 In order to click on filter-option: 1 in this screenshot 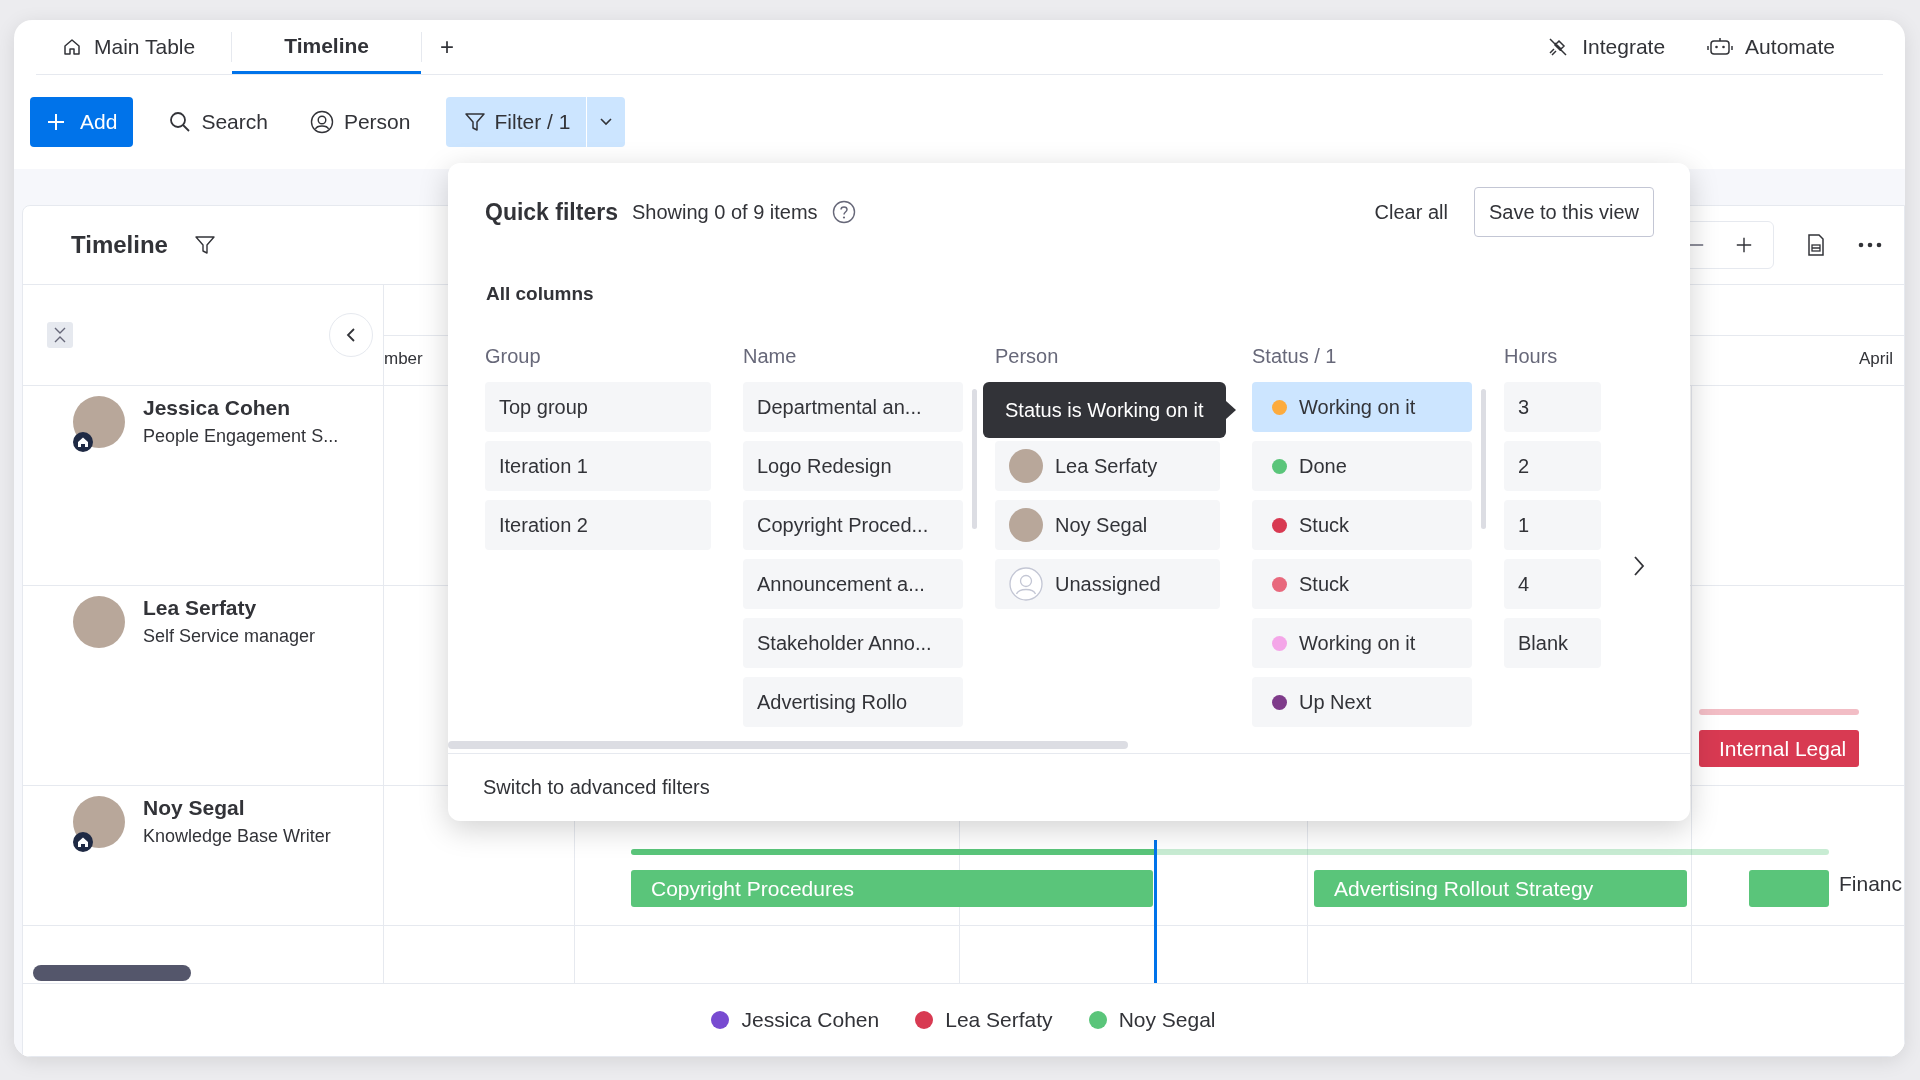, I will do `click(1552, 525)`.